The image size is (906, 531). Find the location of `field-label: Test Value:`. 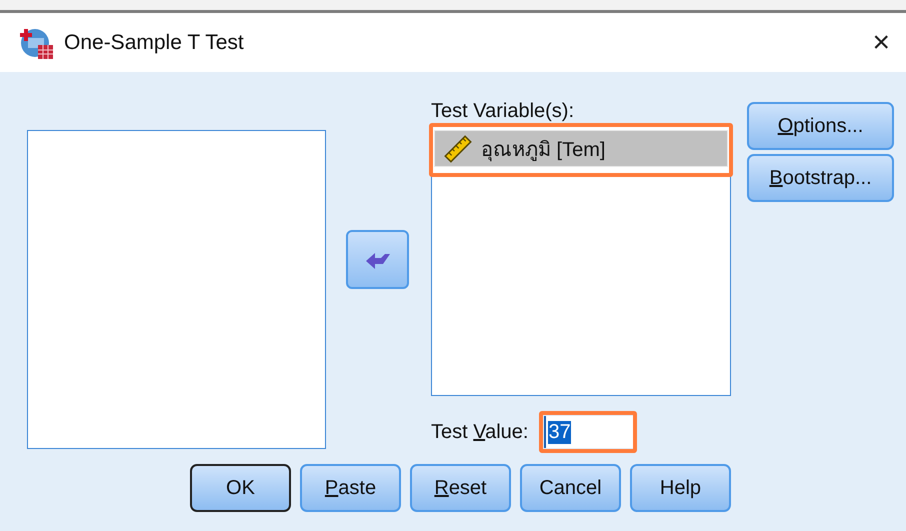

field-label: Test Value: is located at coordinates (479, 432).